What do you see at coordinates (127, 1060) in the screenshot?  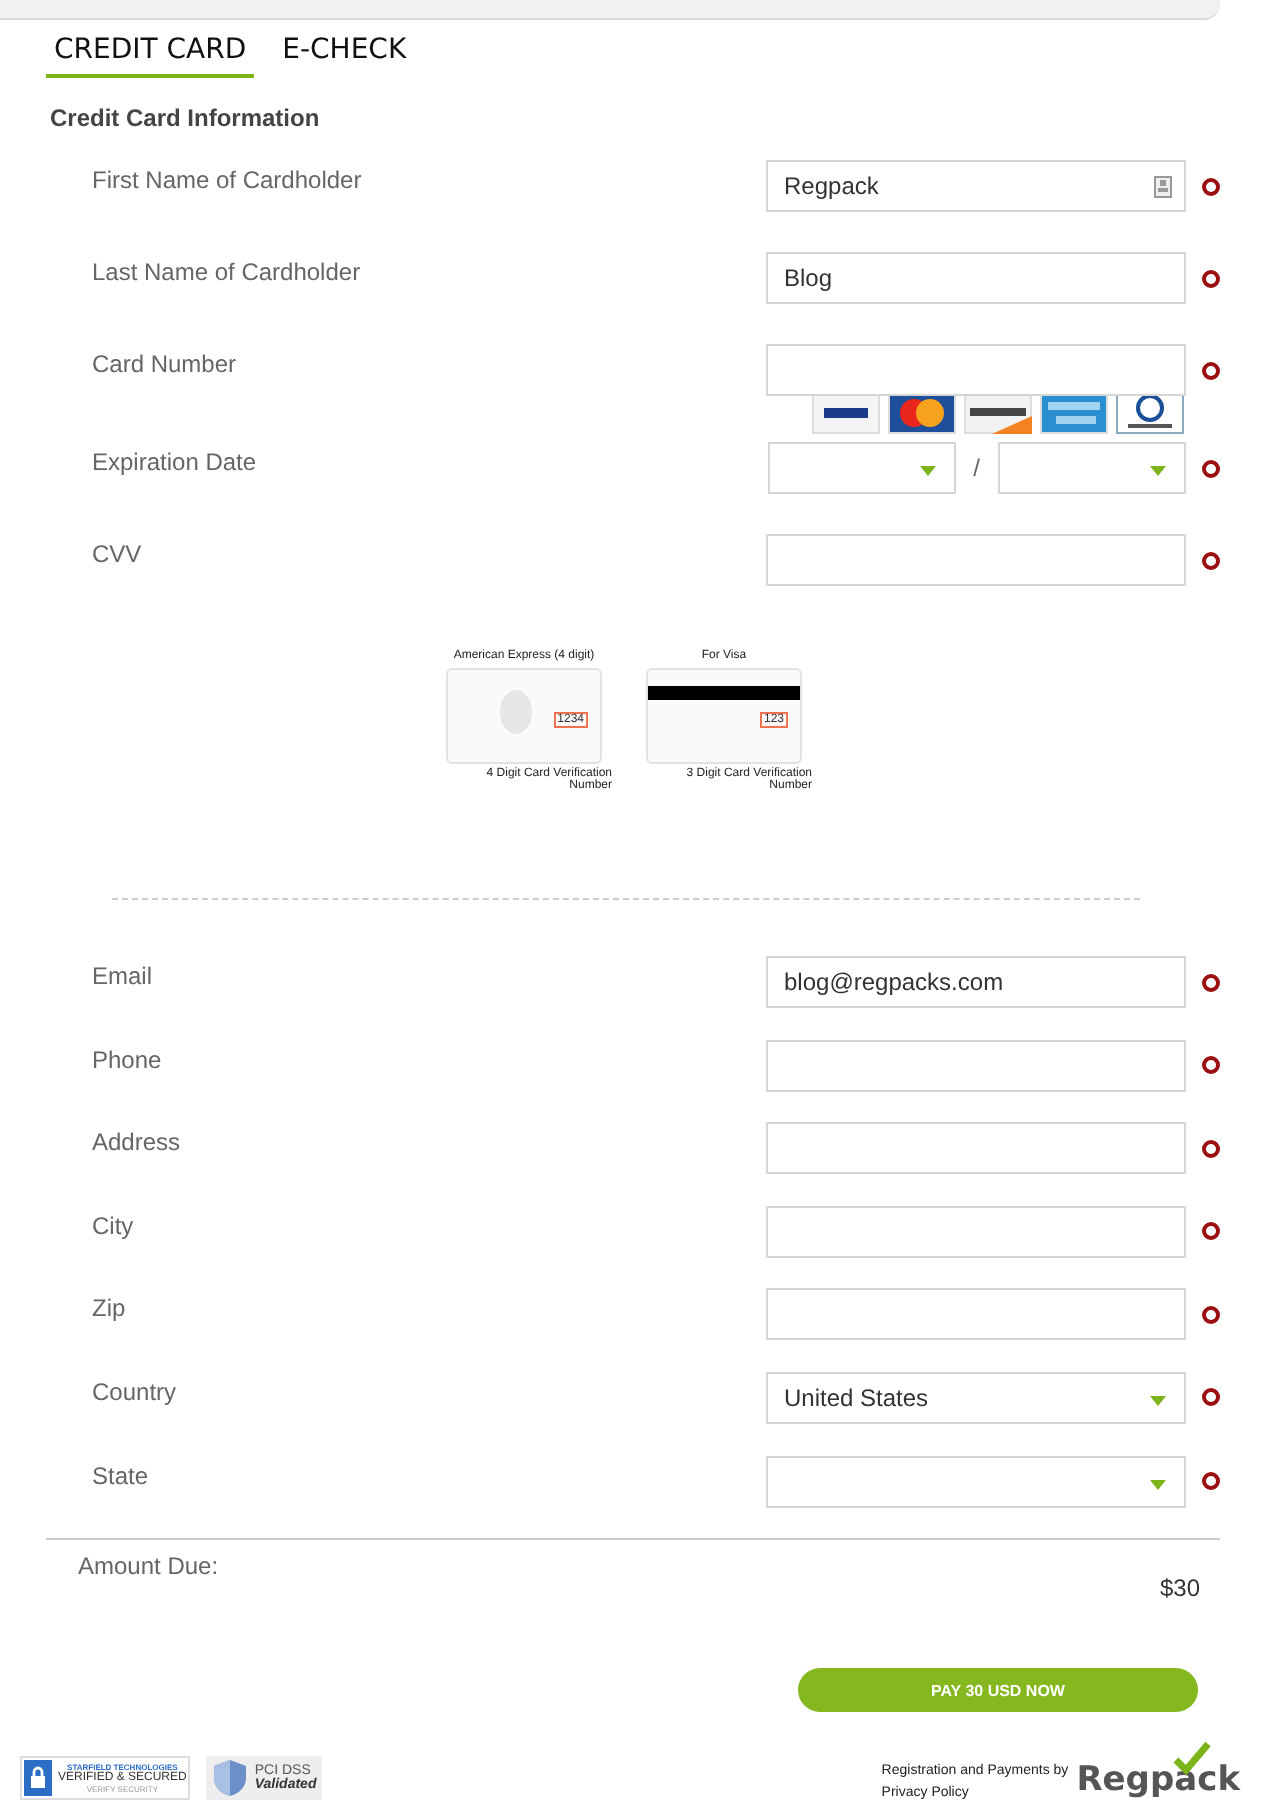 I see `field-label: Phone` at bounding box center [127, 1060].